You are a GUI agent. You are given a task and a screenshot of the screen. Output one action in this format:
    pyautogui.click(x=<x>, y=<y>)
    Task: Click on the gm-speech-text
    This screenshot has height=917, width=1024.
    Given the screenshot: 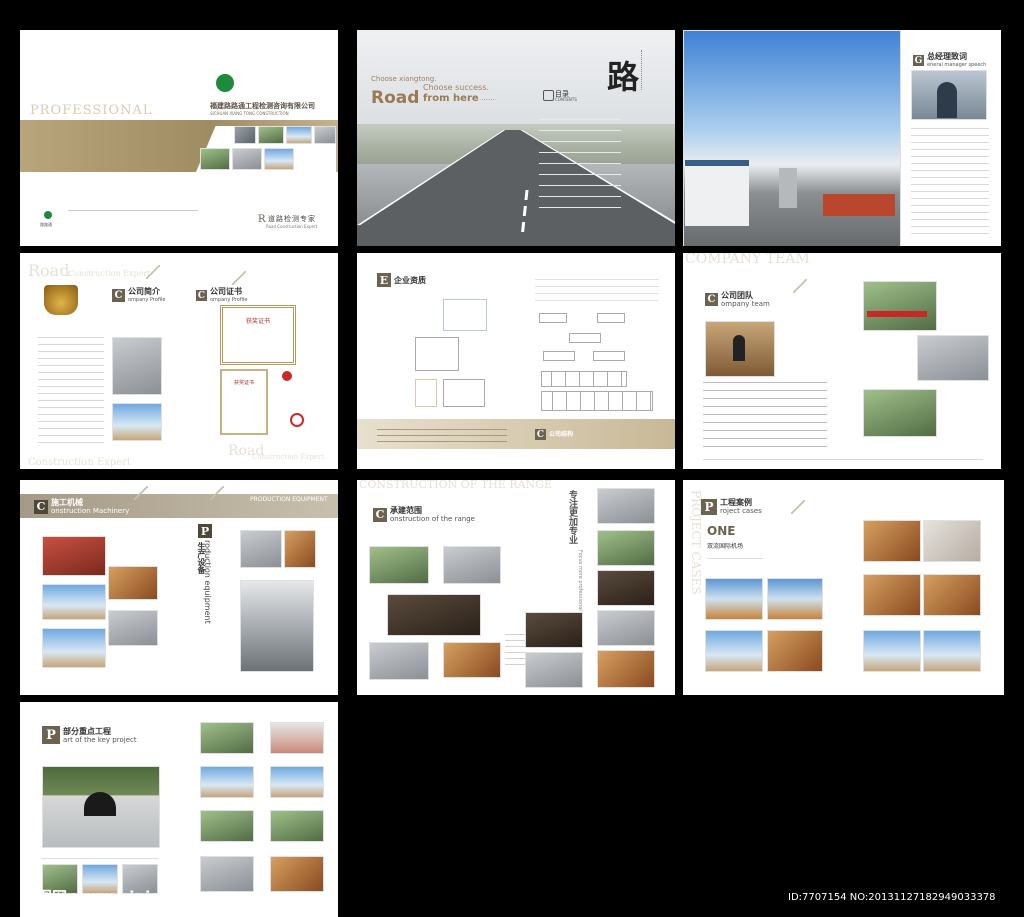 What is the action you would take?
    pyautogui.click(x=950, y=179)
    